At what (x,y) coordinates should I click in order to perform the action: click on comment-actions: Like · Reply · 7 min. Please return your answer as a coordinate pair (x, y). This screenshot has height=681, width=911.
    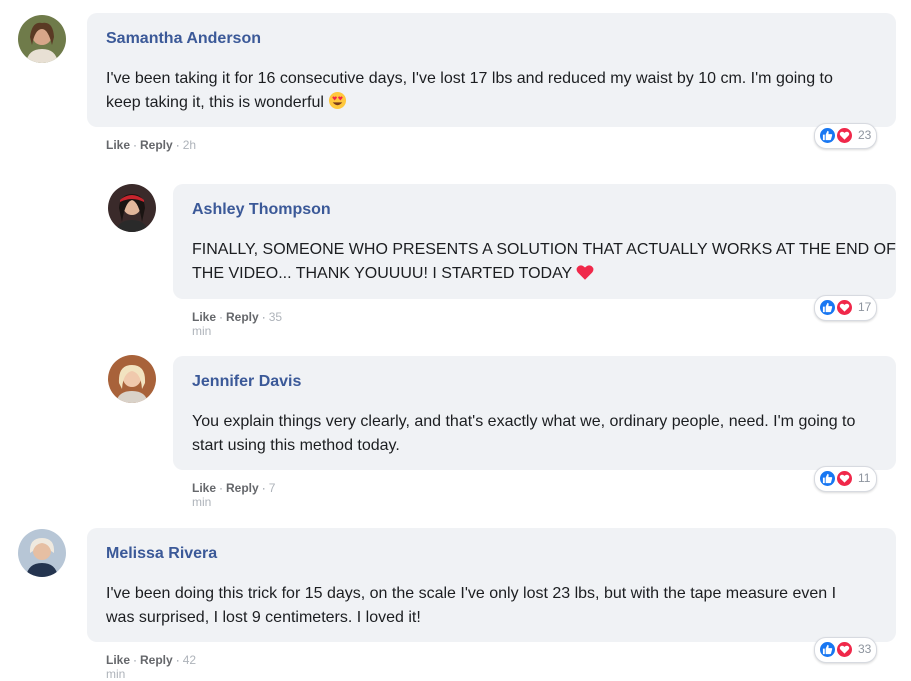
    Looking at the image, I should click on (234, 495).